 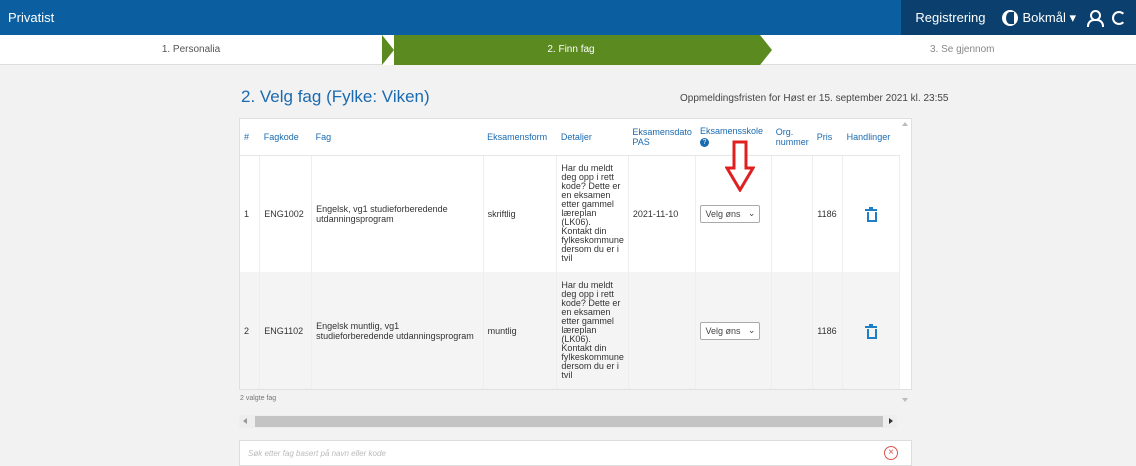 What do you see at coordinates (891, 453) in the screenshot?
I see `clear-icon: ×` at bounding box center [891, 453].